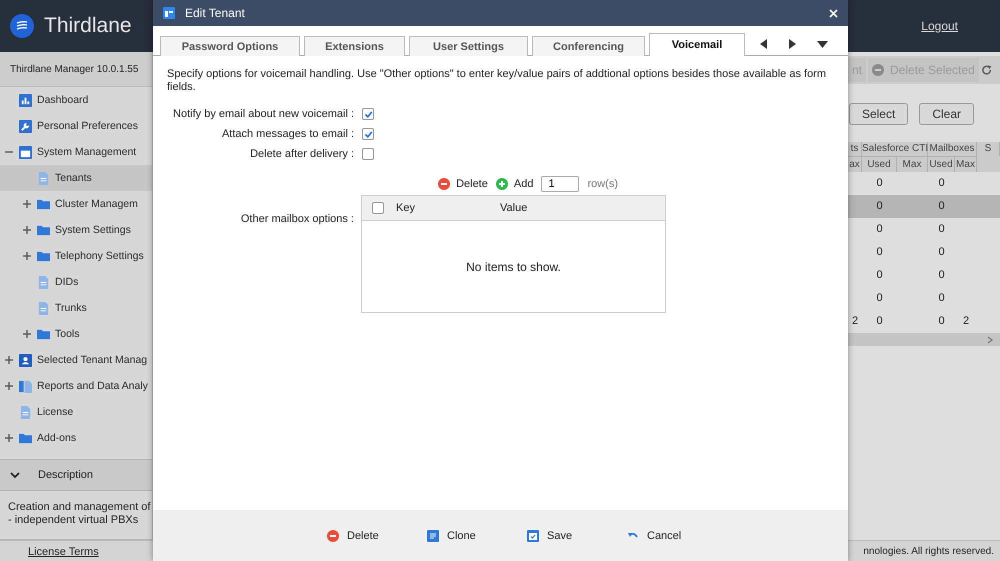 Image resolution: width=1000 pixels, height=561 pixels. I want to click on documents-icon, so click(25, 386).